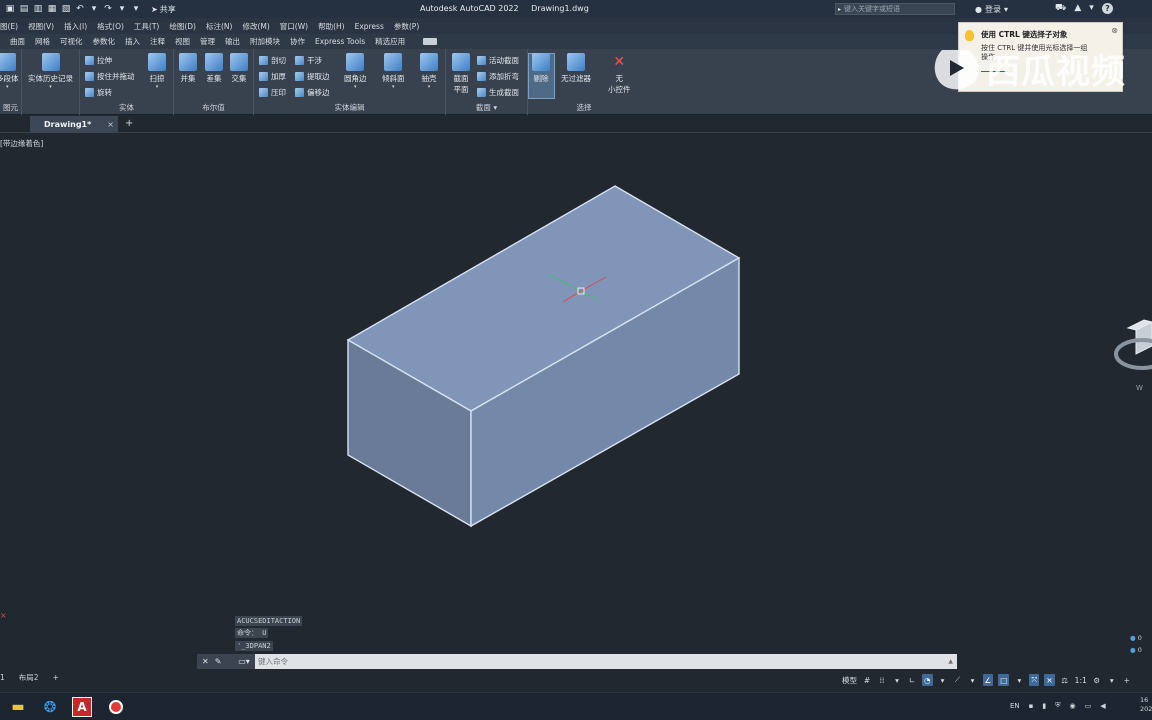  What do you see at coordinates (42, 41) in the screenshot?
I see `tab-mesh: 网格` at bounding box center [42, 41].